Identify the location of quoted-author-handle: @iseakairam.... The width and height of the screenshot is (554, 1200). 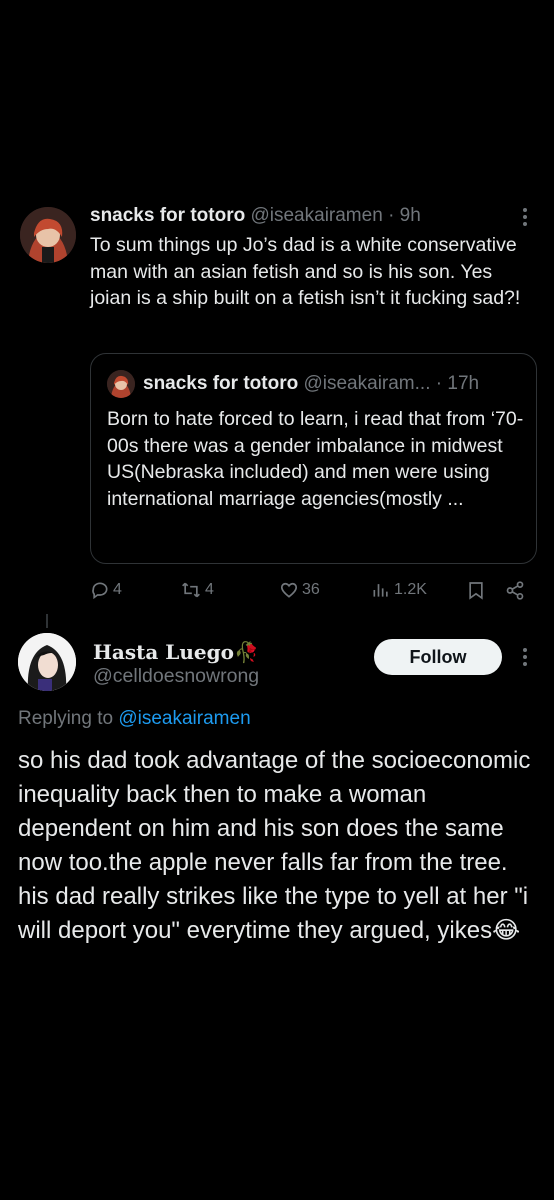
(367, 383).